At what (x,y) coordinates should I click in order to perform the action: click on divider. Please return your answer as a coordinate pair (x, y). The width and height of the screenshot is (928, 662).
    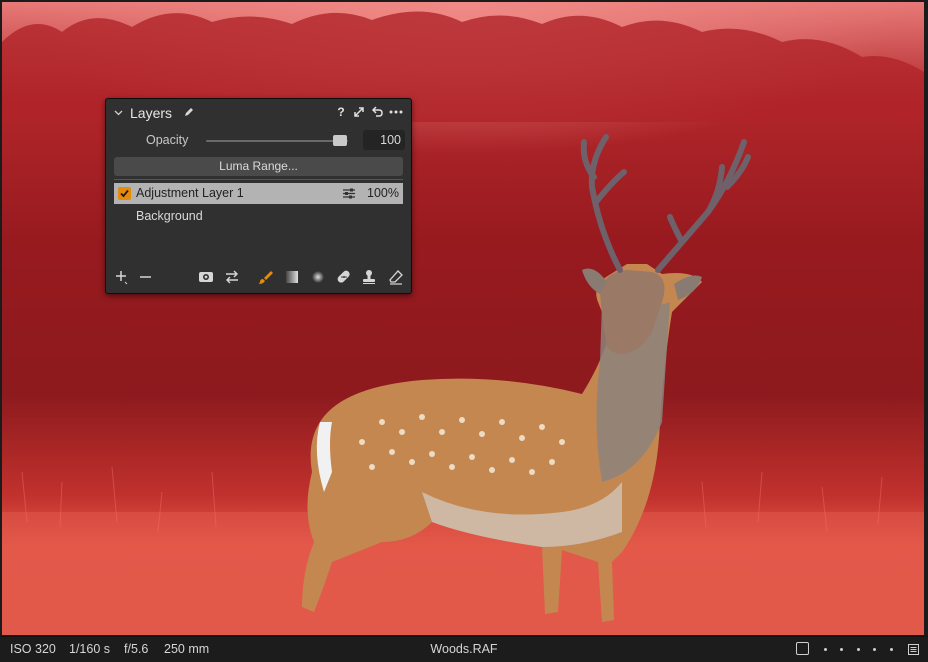
    Looking at the image, I should click on (258, 179).